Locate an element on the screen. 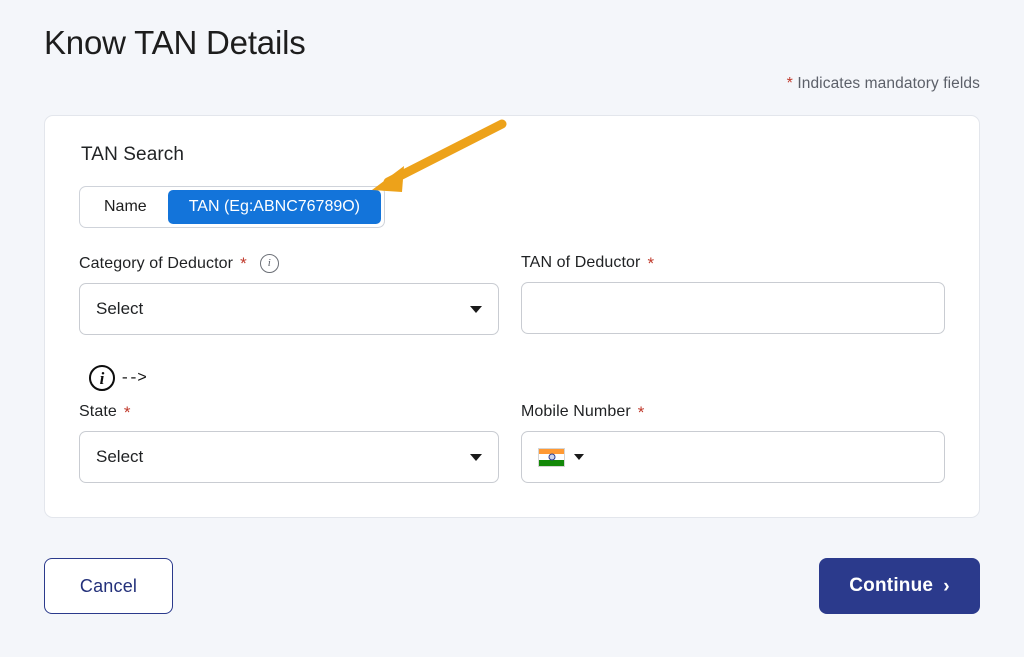 The height and width of the screenshot is (657, 1024). footer-actions: Cancel Continue › is located at coordinates (512, 586).